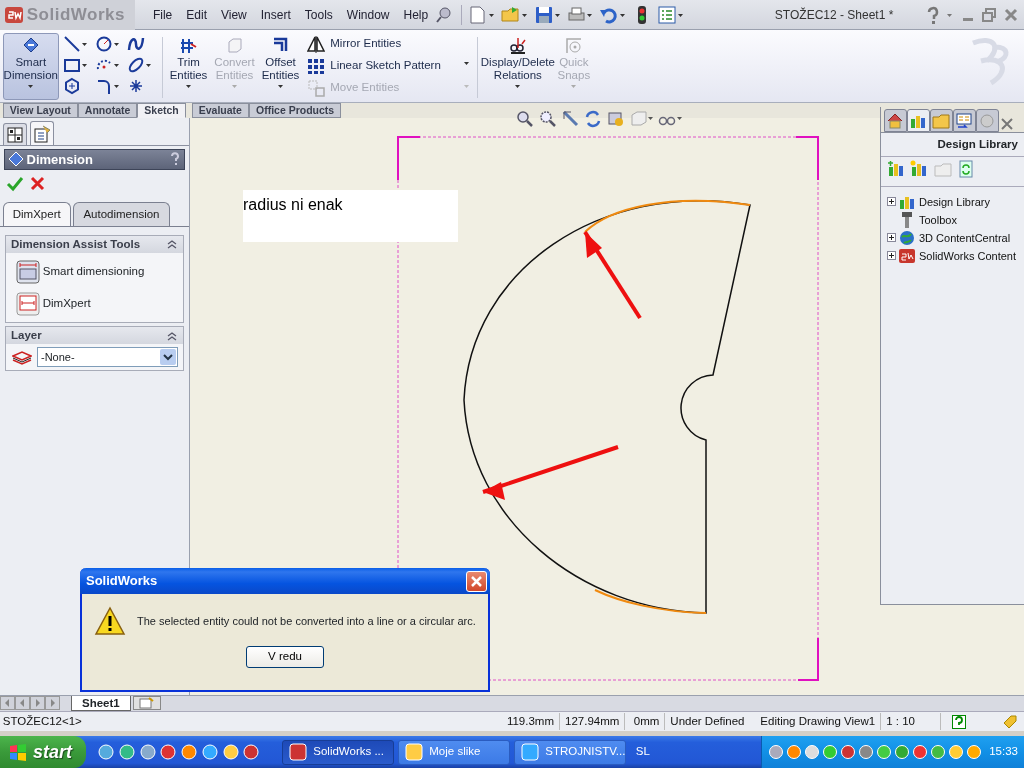  Describe the element at coordinates (28, 303) in the screenshot. I see `dimxpert-icon` at that location.